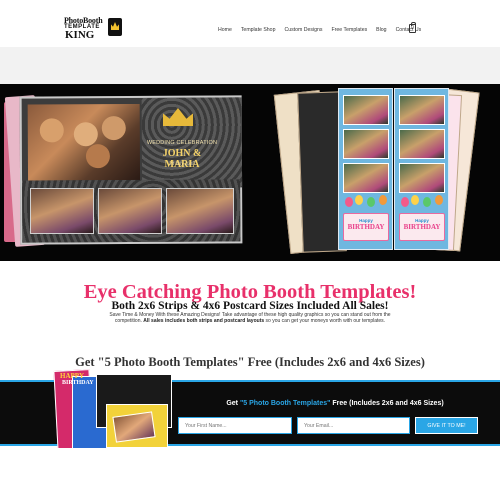  Describe the element at coordinates (182, 164) in the screenshot. I see `postcard-date: 24 July 2015` at that location.